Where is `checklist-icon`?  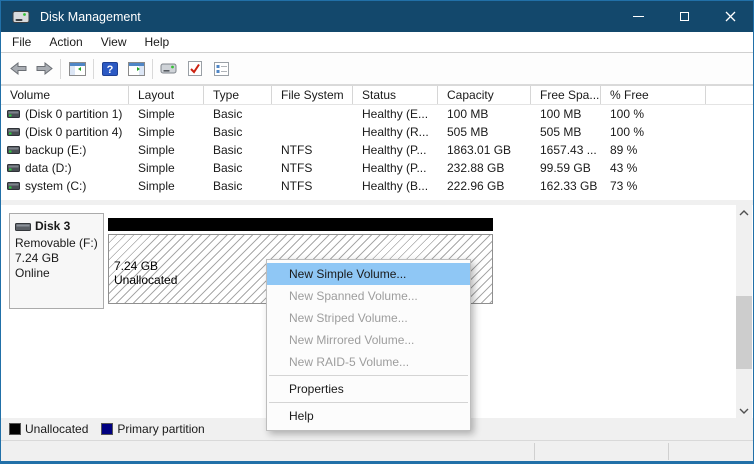
checklist-icon is located at coordinates (221, 68).